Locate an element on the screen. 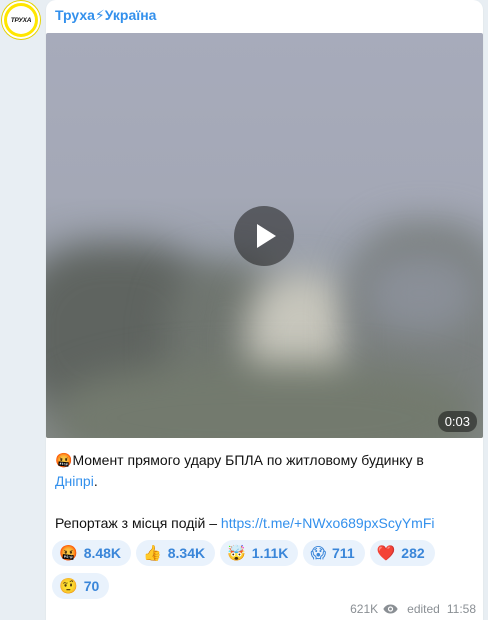  rage-emoji: 🤬 is located at coordinates (64, 460).